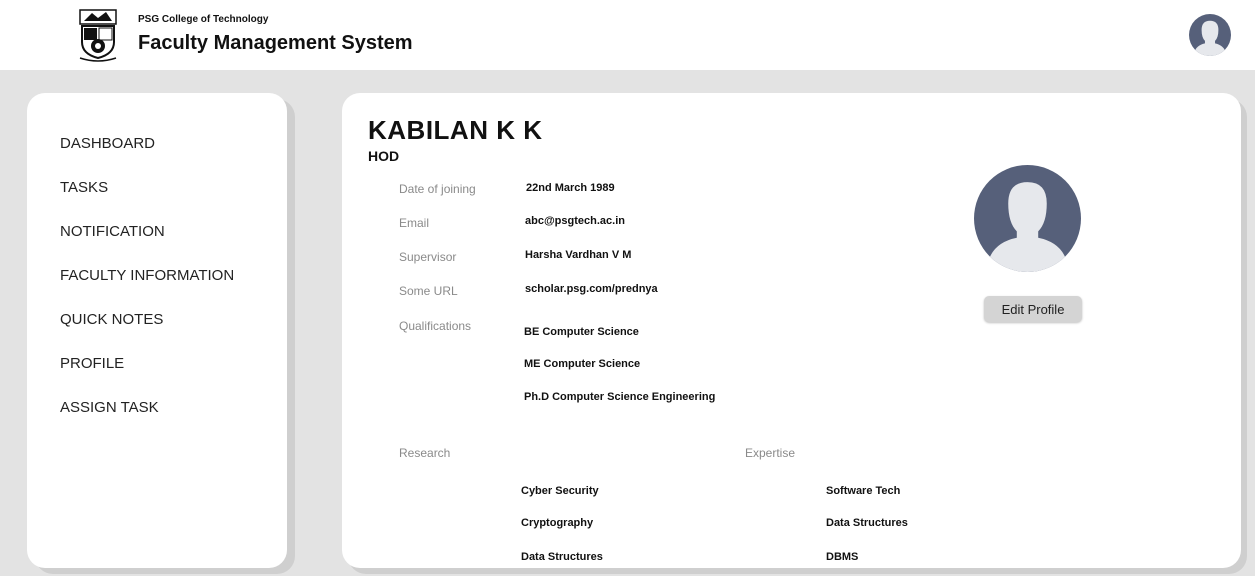 This screenshot has width=1255, height=576. Describe the element at coordinates (275, 43) in the screenshot. I see `app-title: Faculty Management System` at that location.